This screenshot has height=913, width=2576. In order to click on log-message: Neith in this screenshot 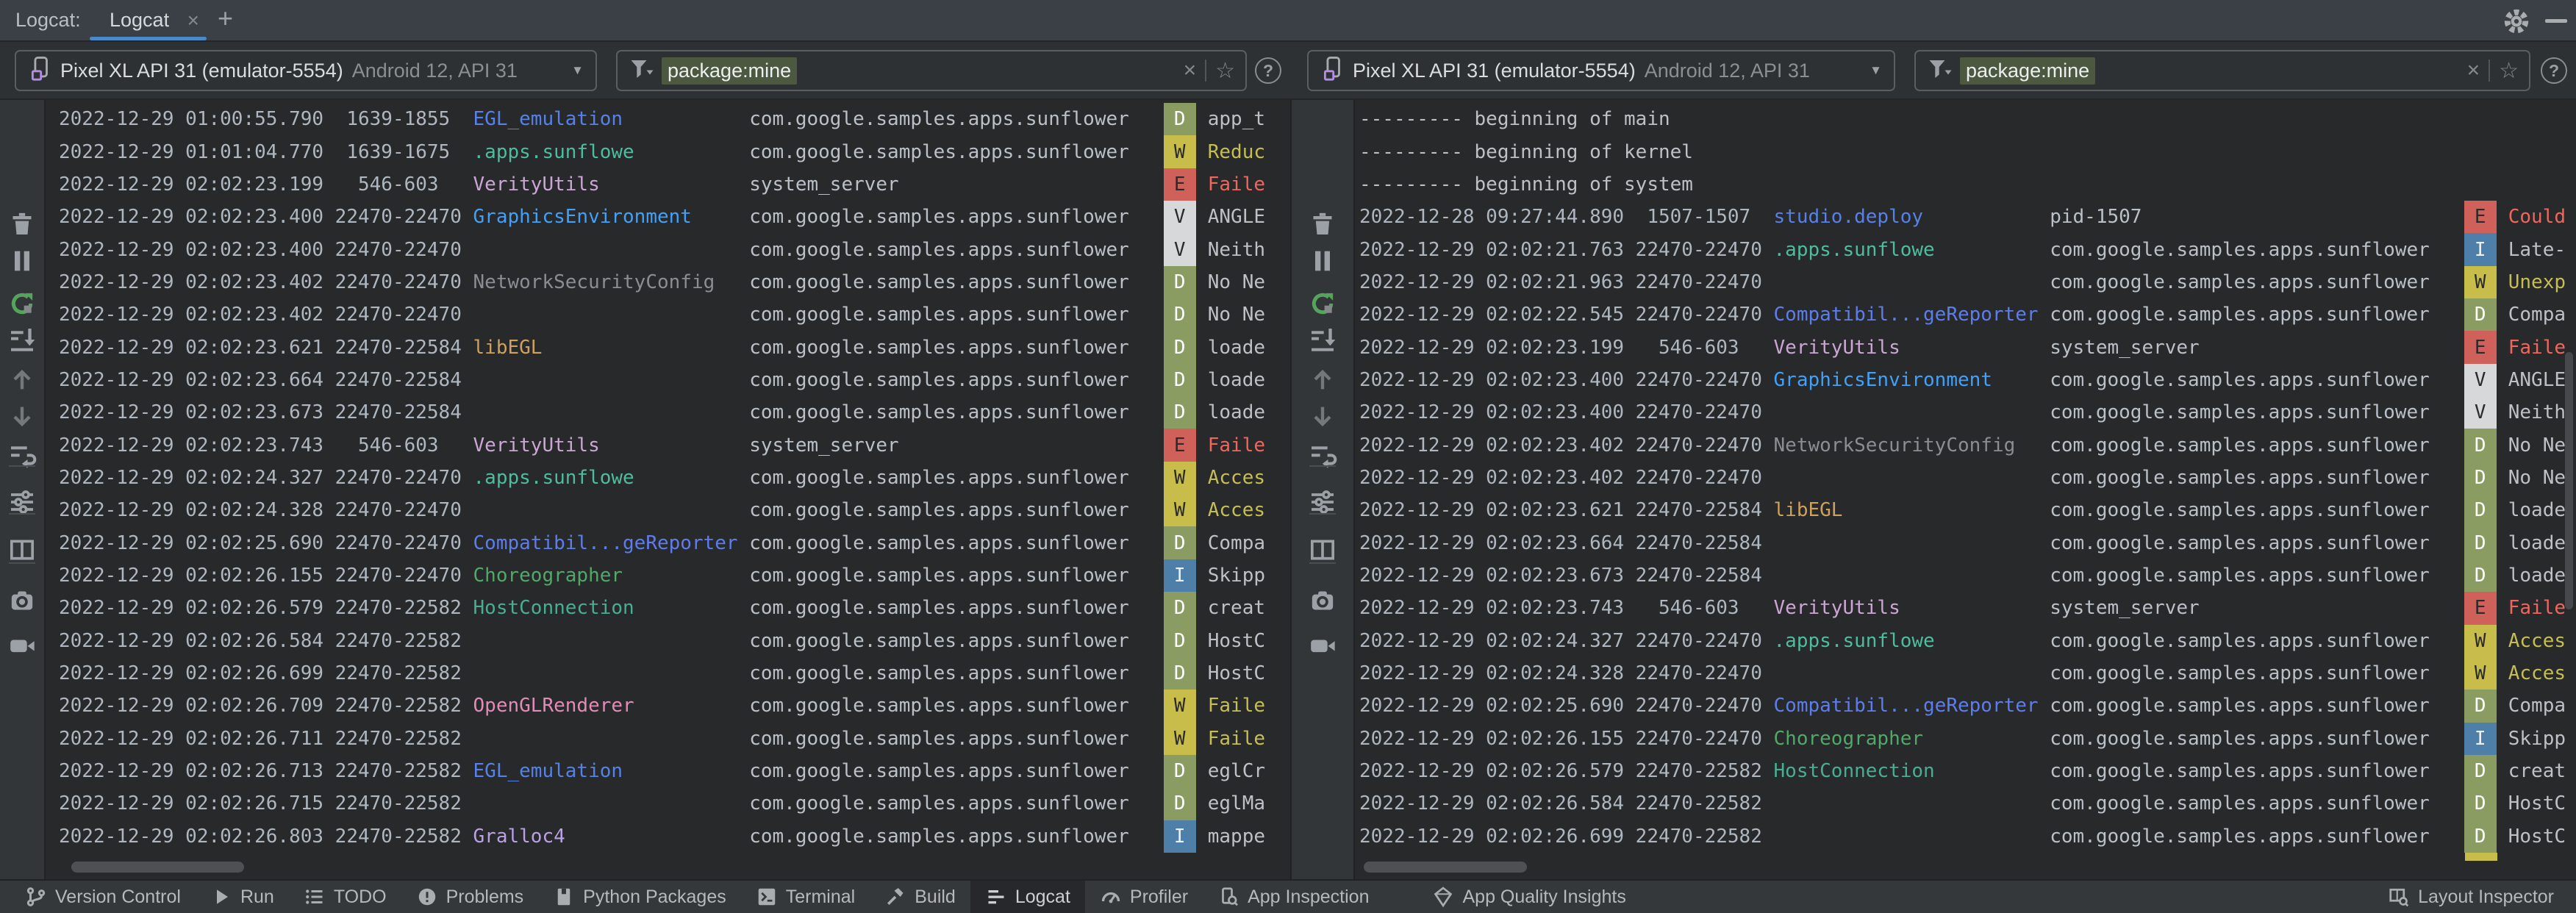, I will do `click(2537, 412)`.